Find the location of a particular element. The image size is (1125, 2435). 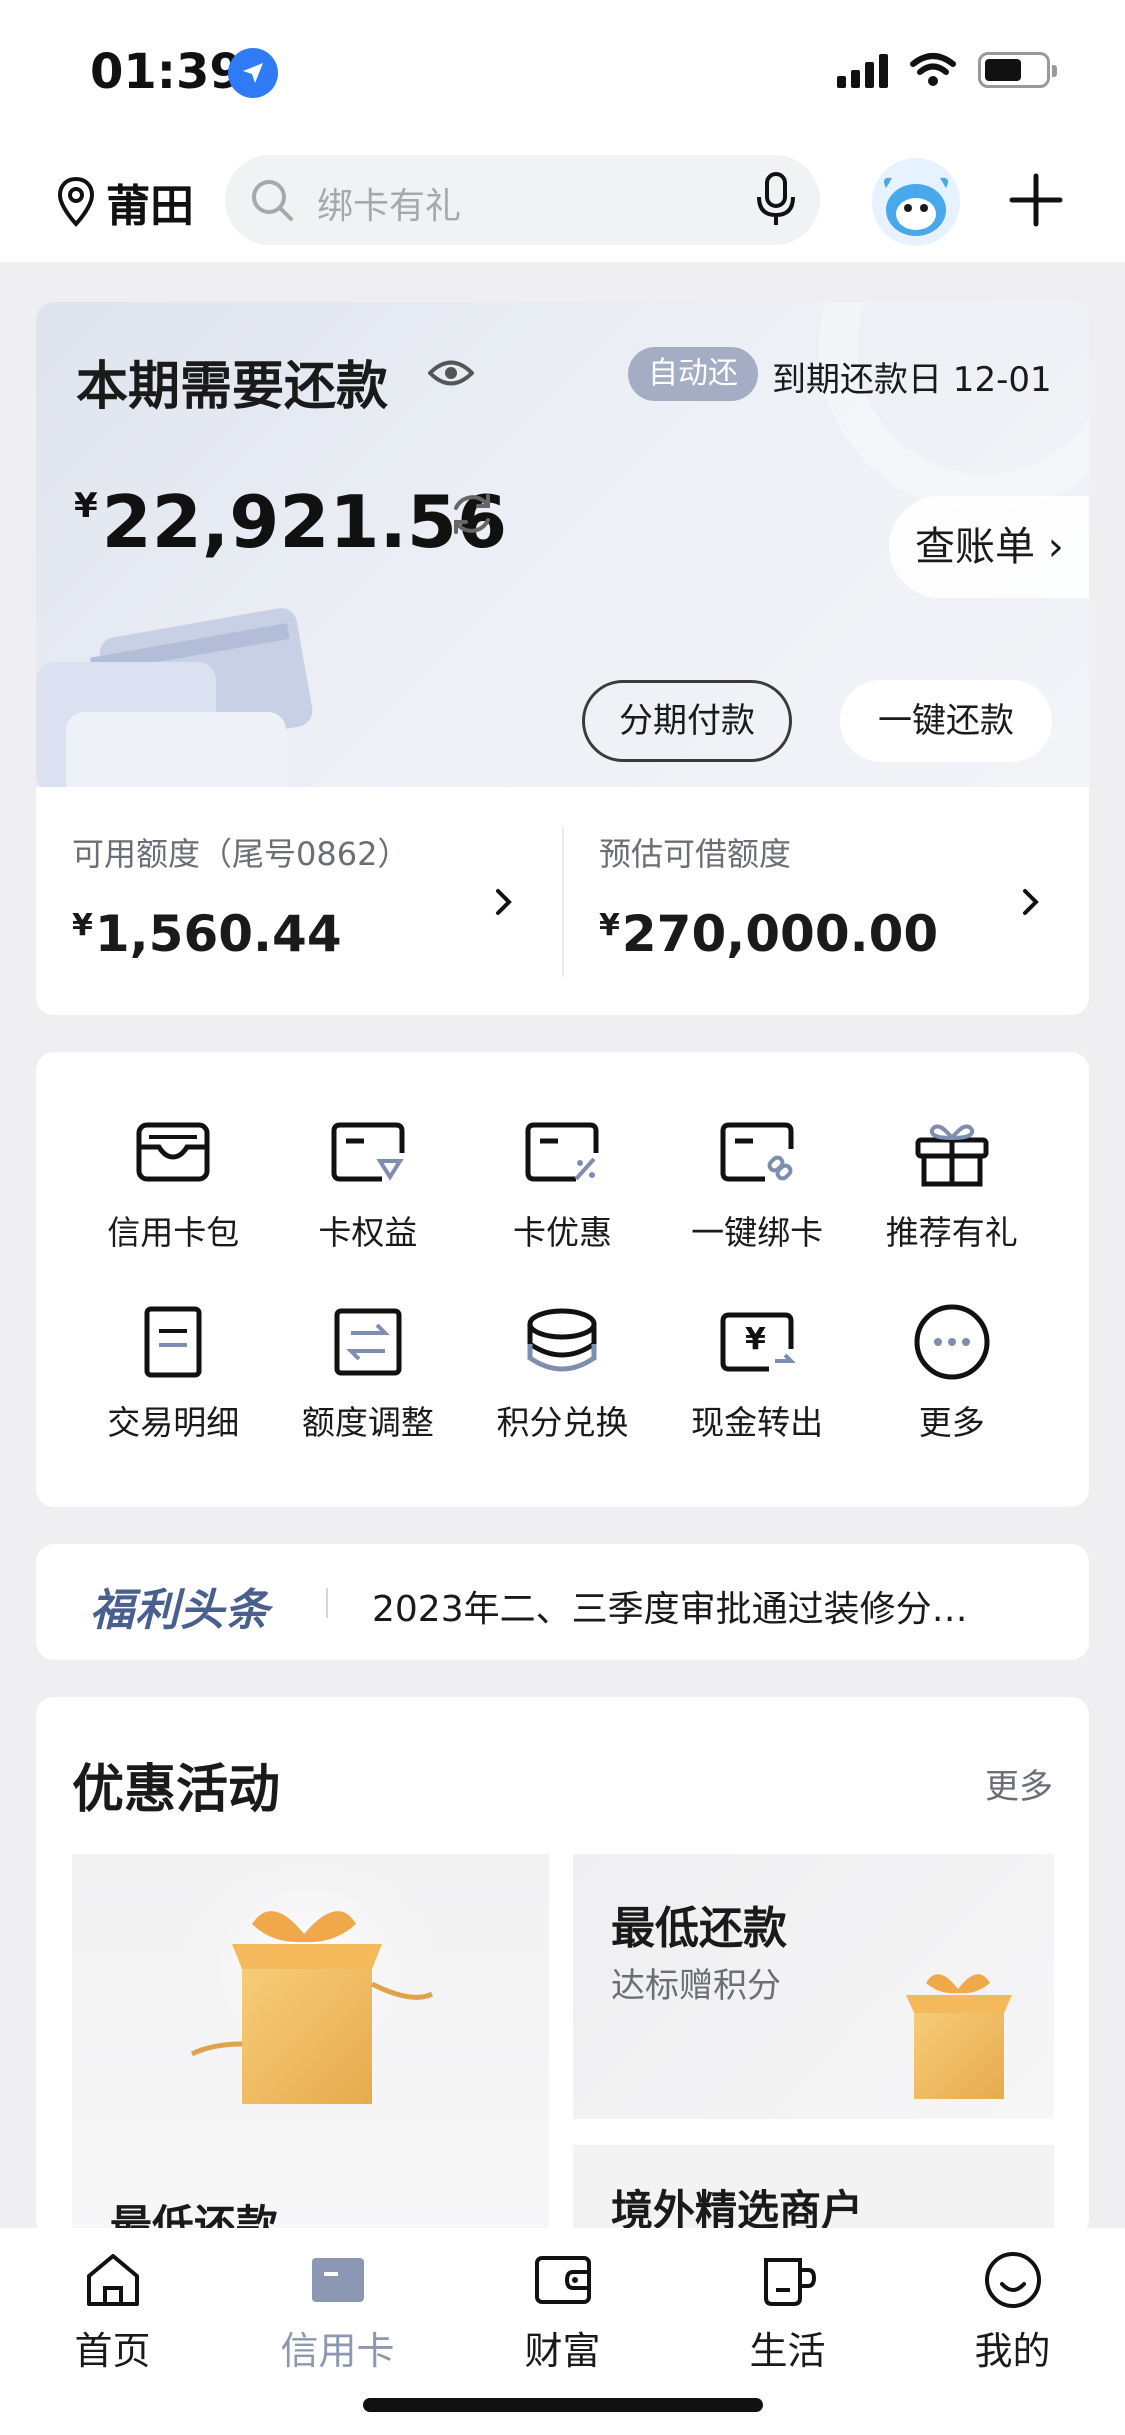

card-discount-icon is located at coordinates (562, 1152).